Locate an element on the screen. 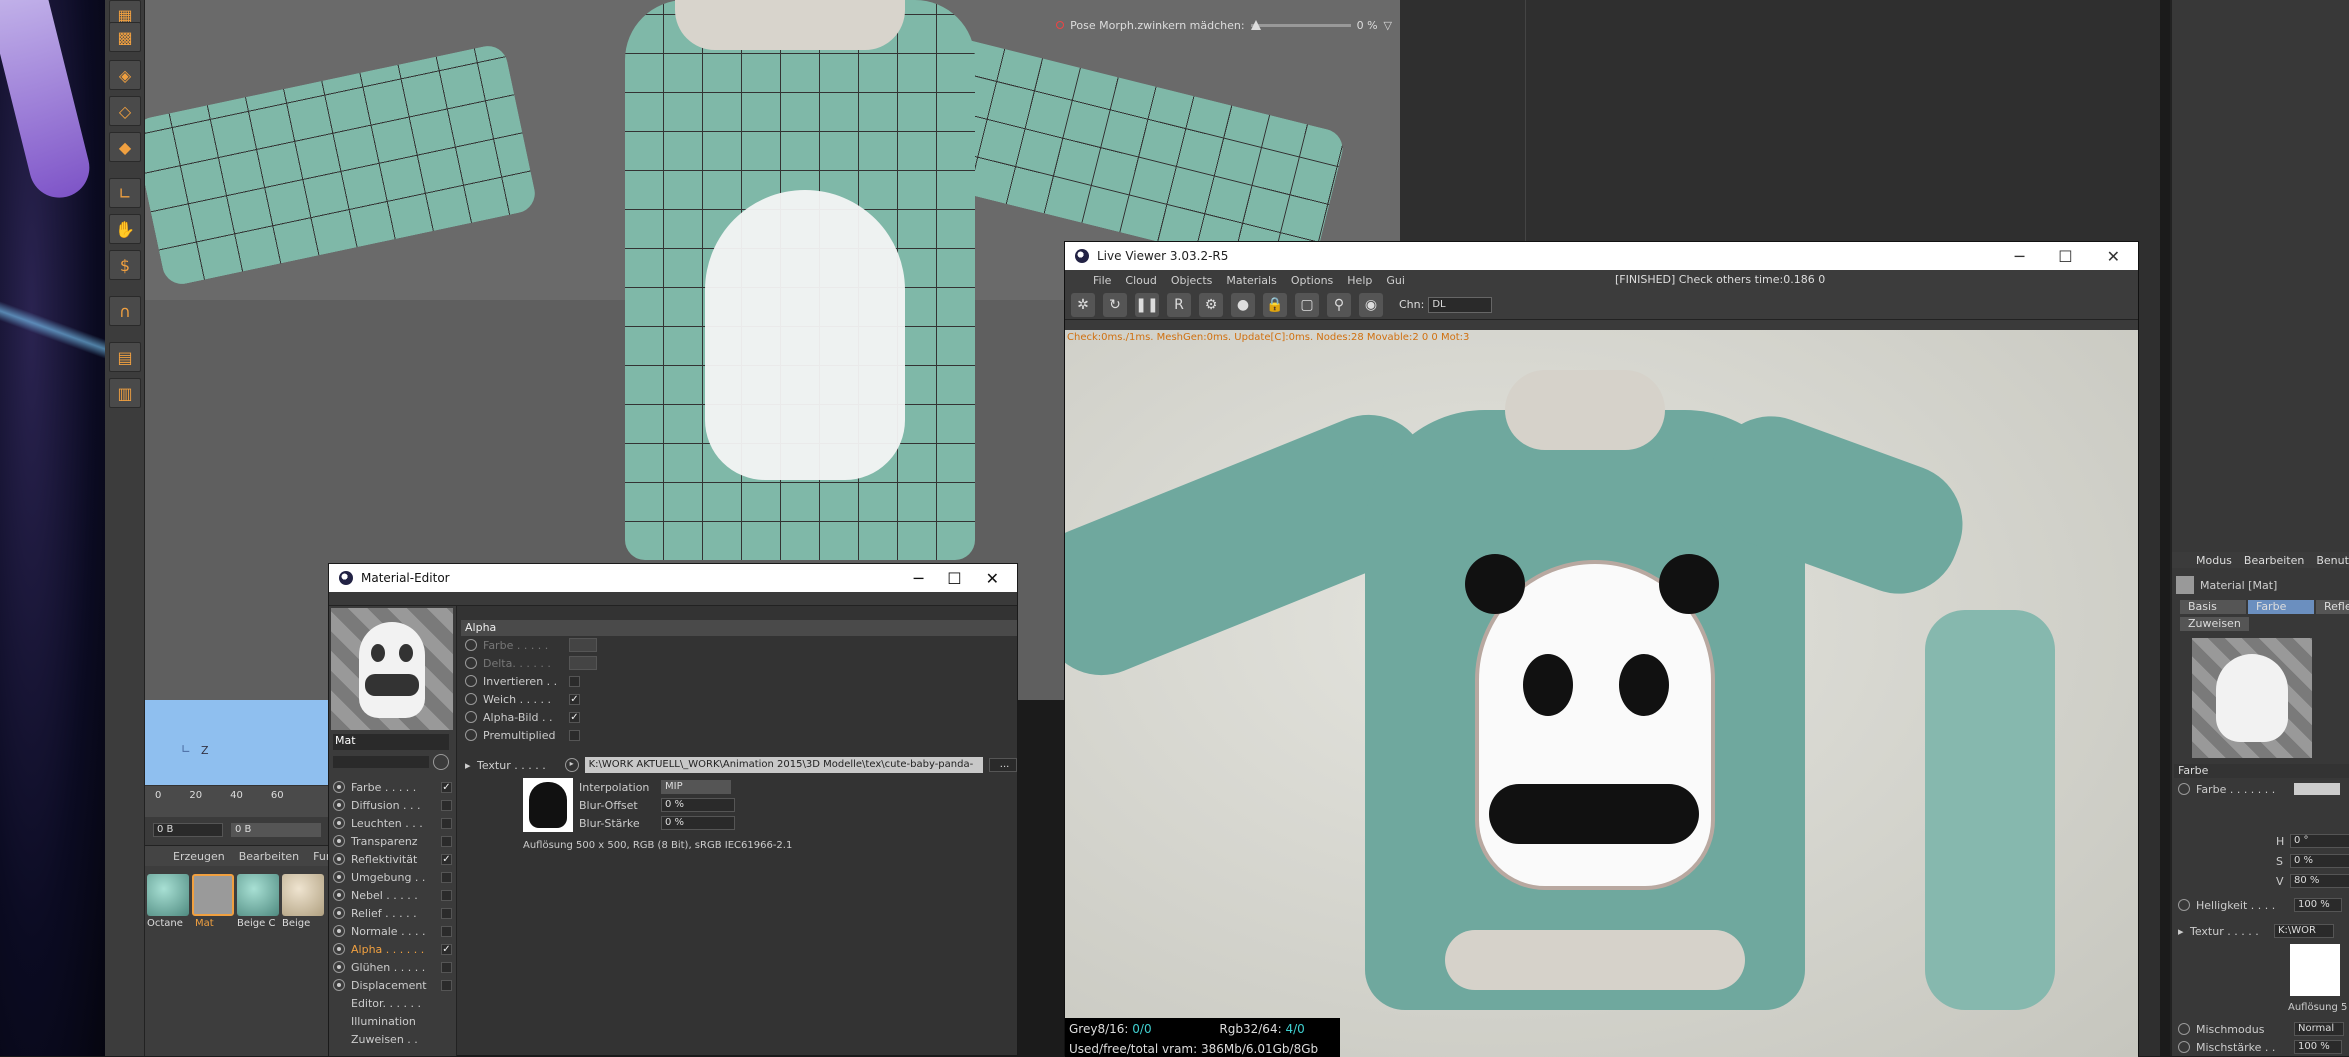  lock-icon: 🔒 is located at coordinates (1275, 304).